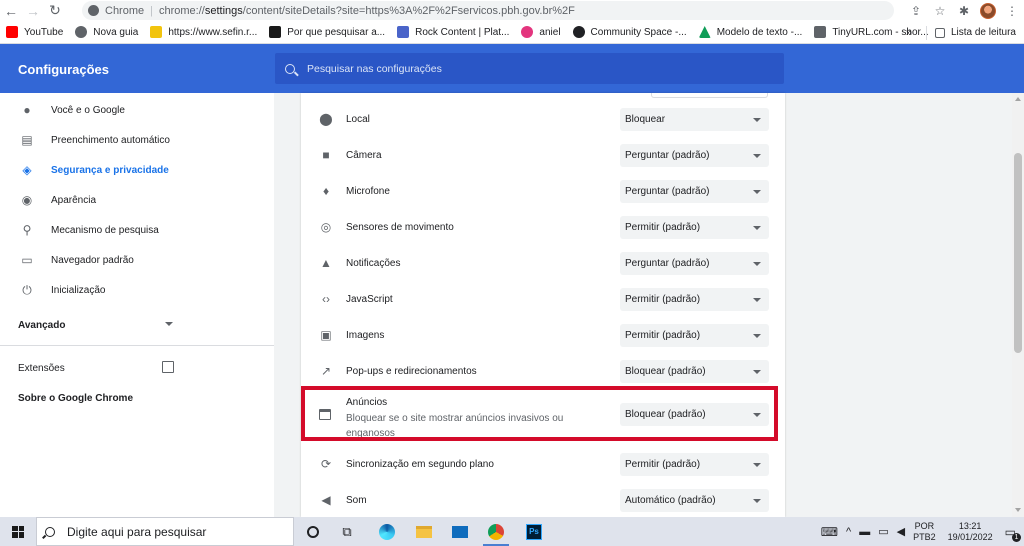 The width and height of the screenshot is (1024, 546). What do you see at coordinates (106, 32) in the screenshot?
I see `bookmark-nova-guia: Nova guia` at bounding box center [106, 32].